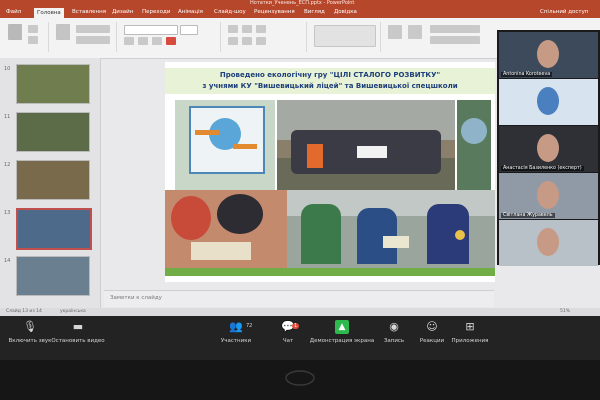  I want to click on participants-button: 👥 72 Участники, so click(236, 332).